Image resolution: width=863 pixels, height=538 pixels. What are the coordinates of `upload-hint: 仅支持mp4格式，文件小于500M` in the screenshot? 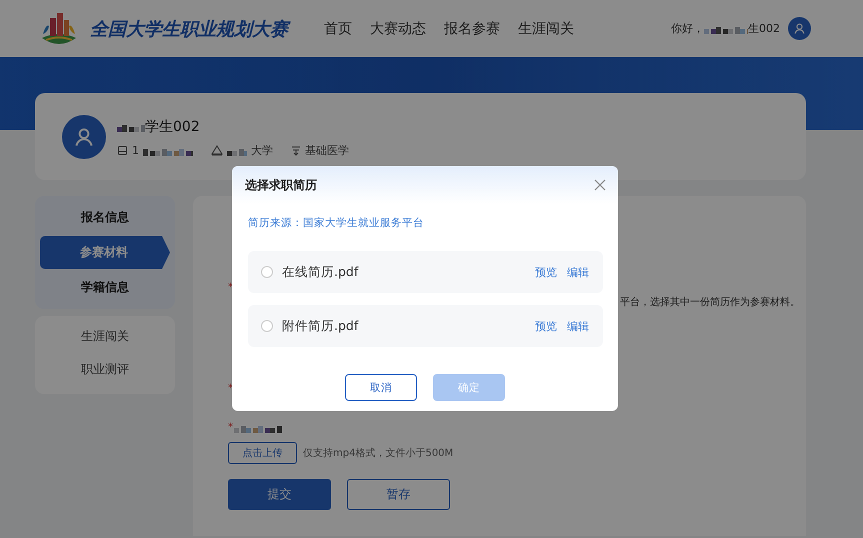 It's located at (378, 453).